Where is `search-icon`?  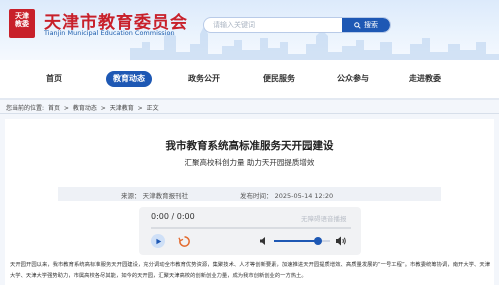 search-icon is located at coordinates (357, 25).